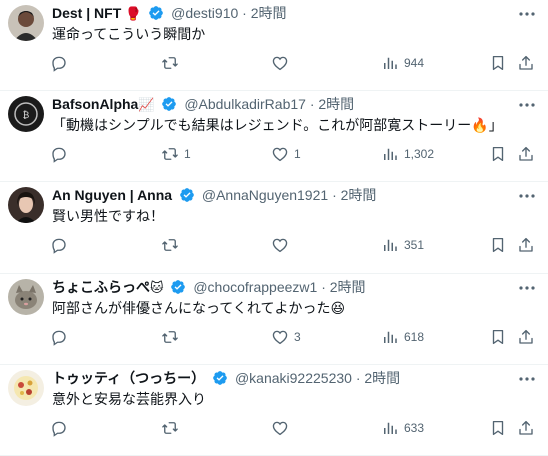  I want to click on avatar-bafson-icon: ₿, so click(26, 114).